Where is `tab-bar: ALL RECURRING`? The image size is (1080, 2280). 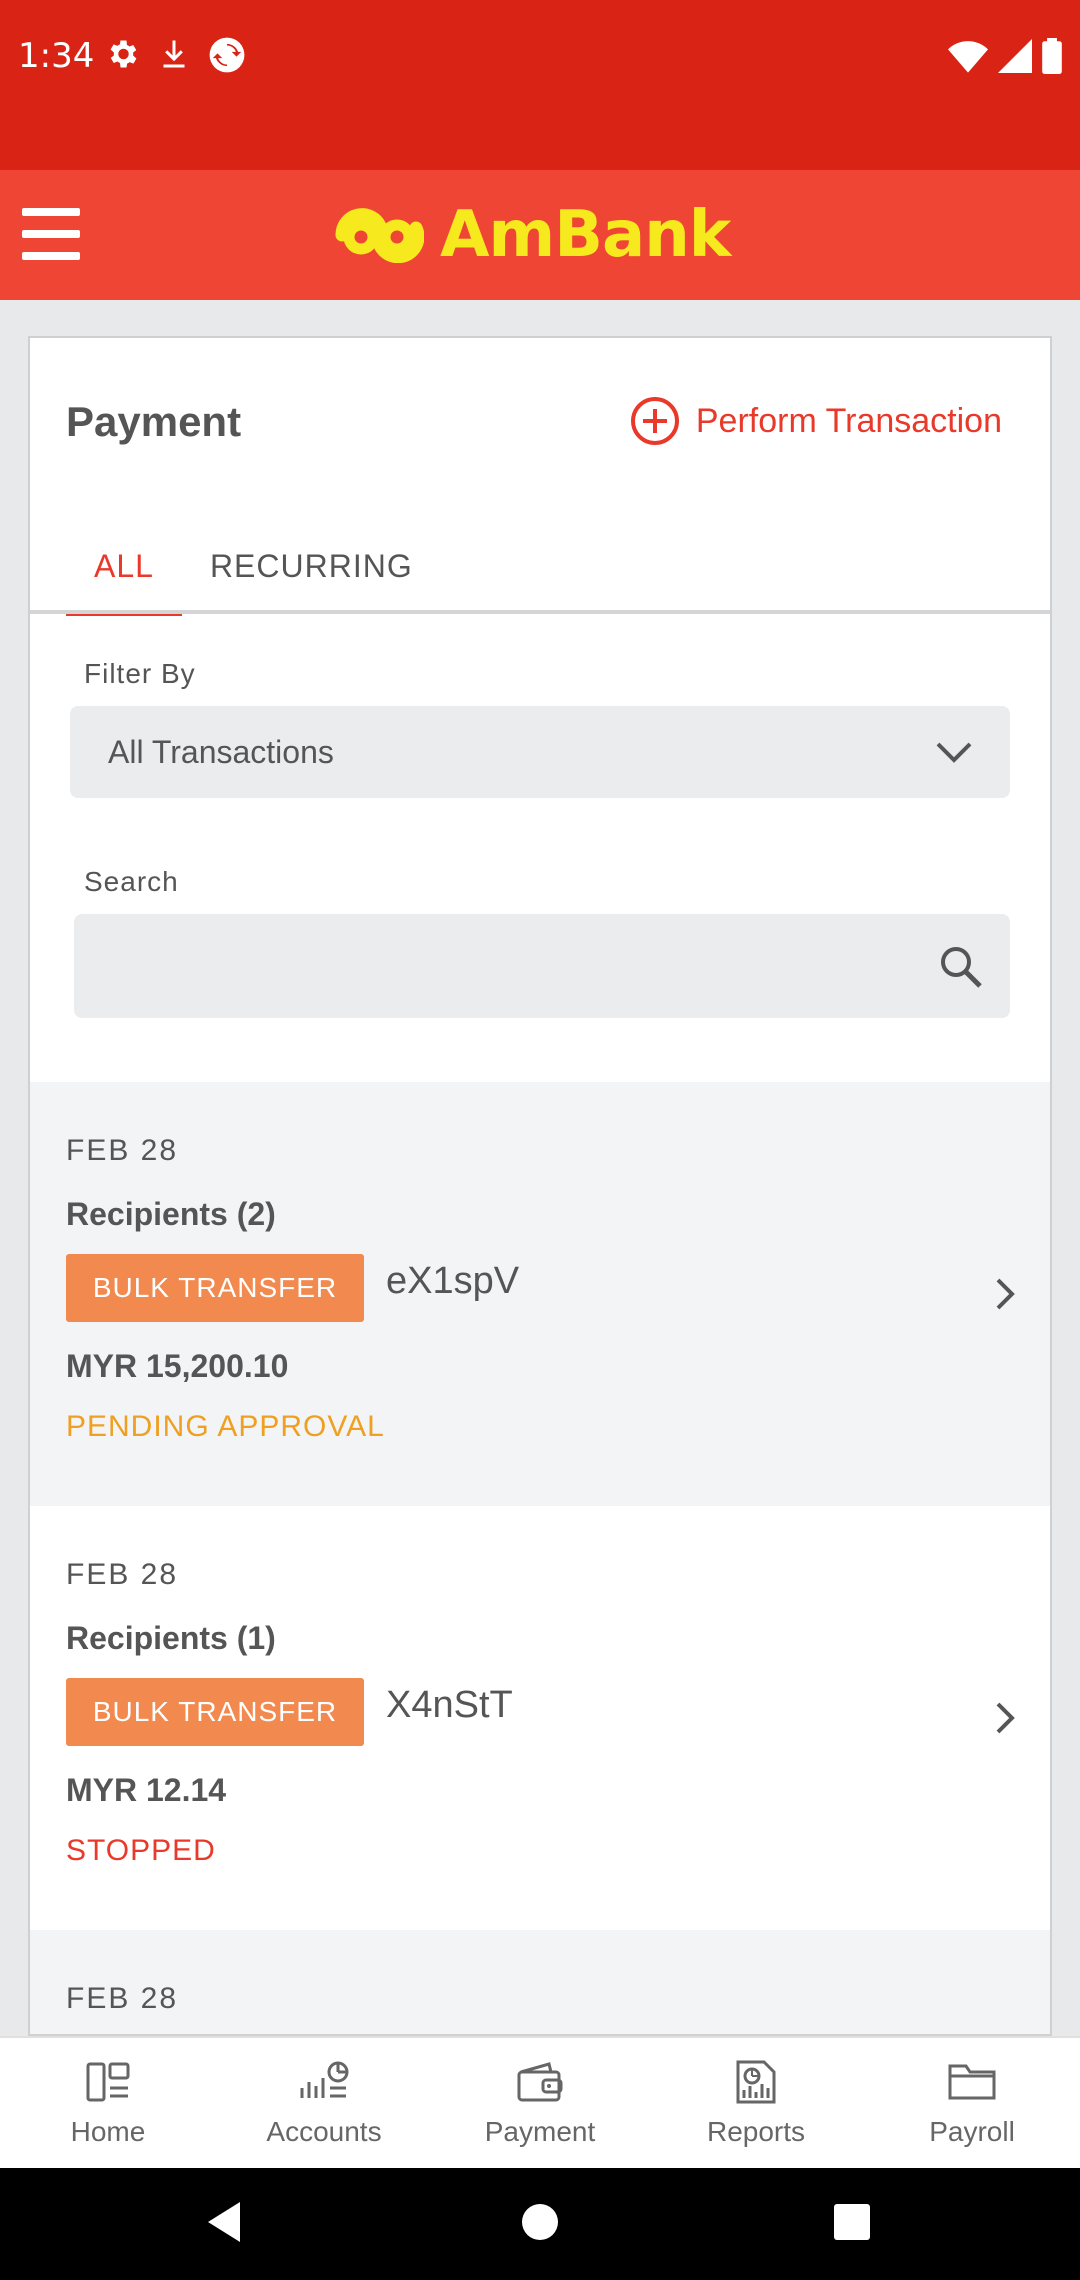 tab-bar: ALL RECURRING is located at coordinates (253, 573).